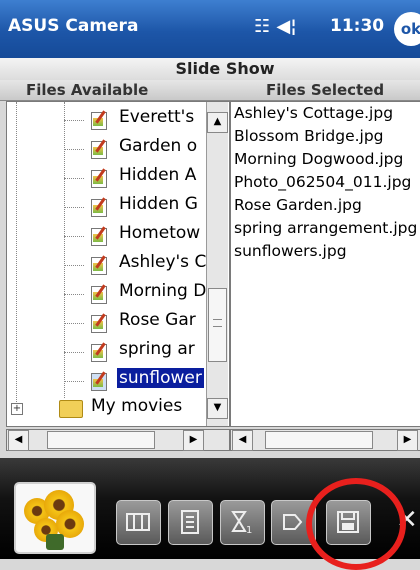  Describe the element at coordinates (298, 205) in the screenshot. I see `selected-file-item: Rose Garden.jpg` at that location.